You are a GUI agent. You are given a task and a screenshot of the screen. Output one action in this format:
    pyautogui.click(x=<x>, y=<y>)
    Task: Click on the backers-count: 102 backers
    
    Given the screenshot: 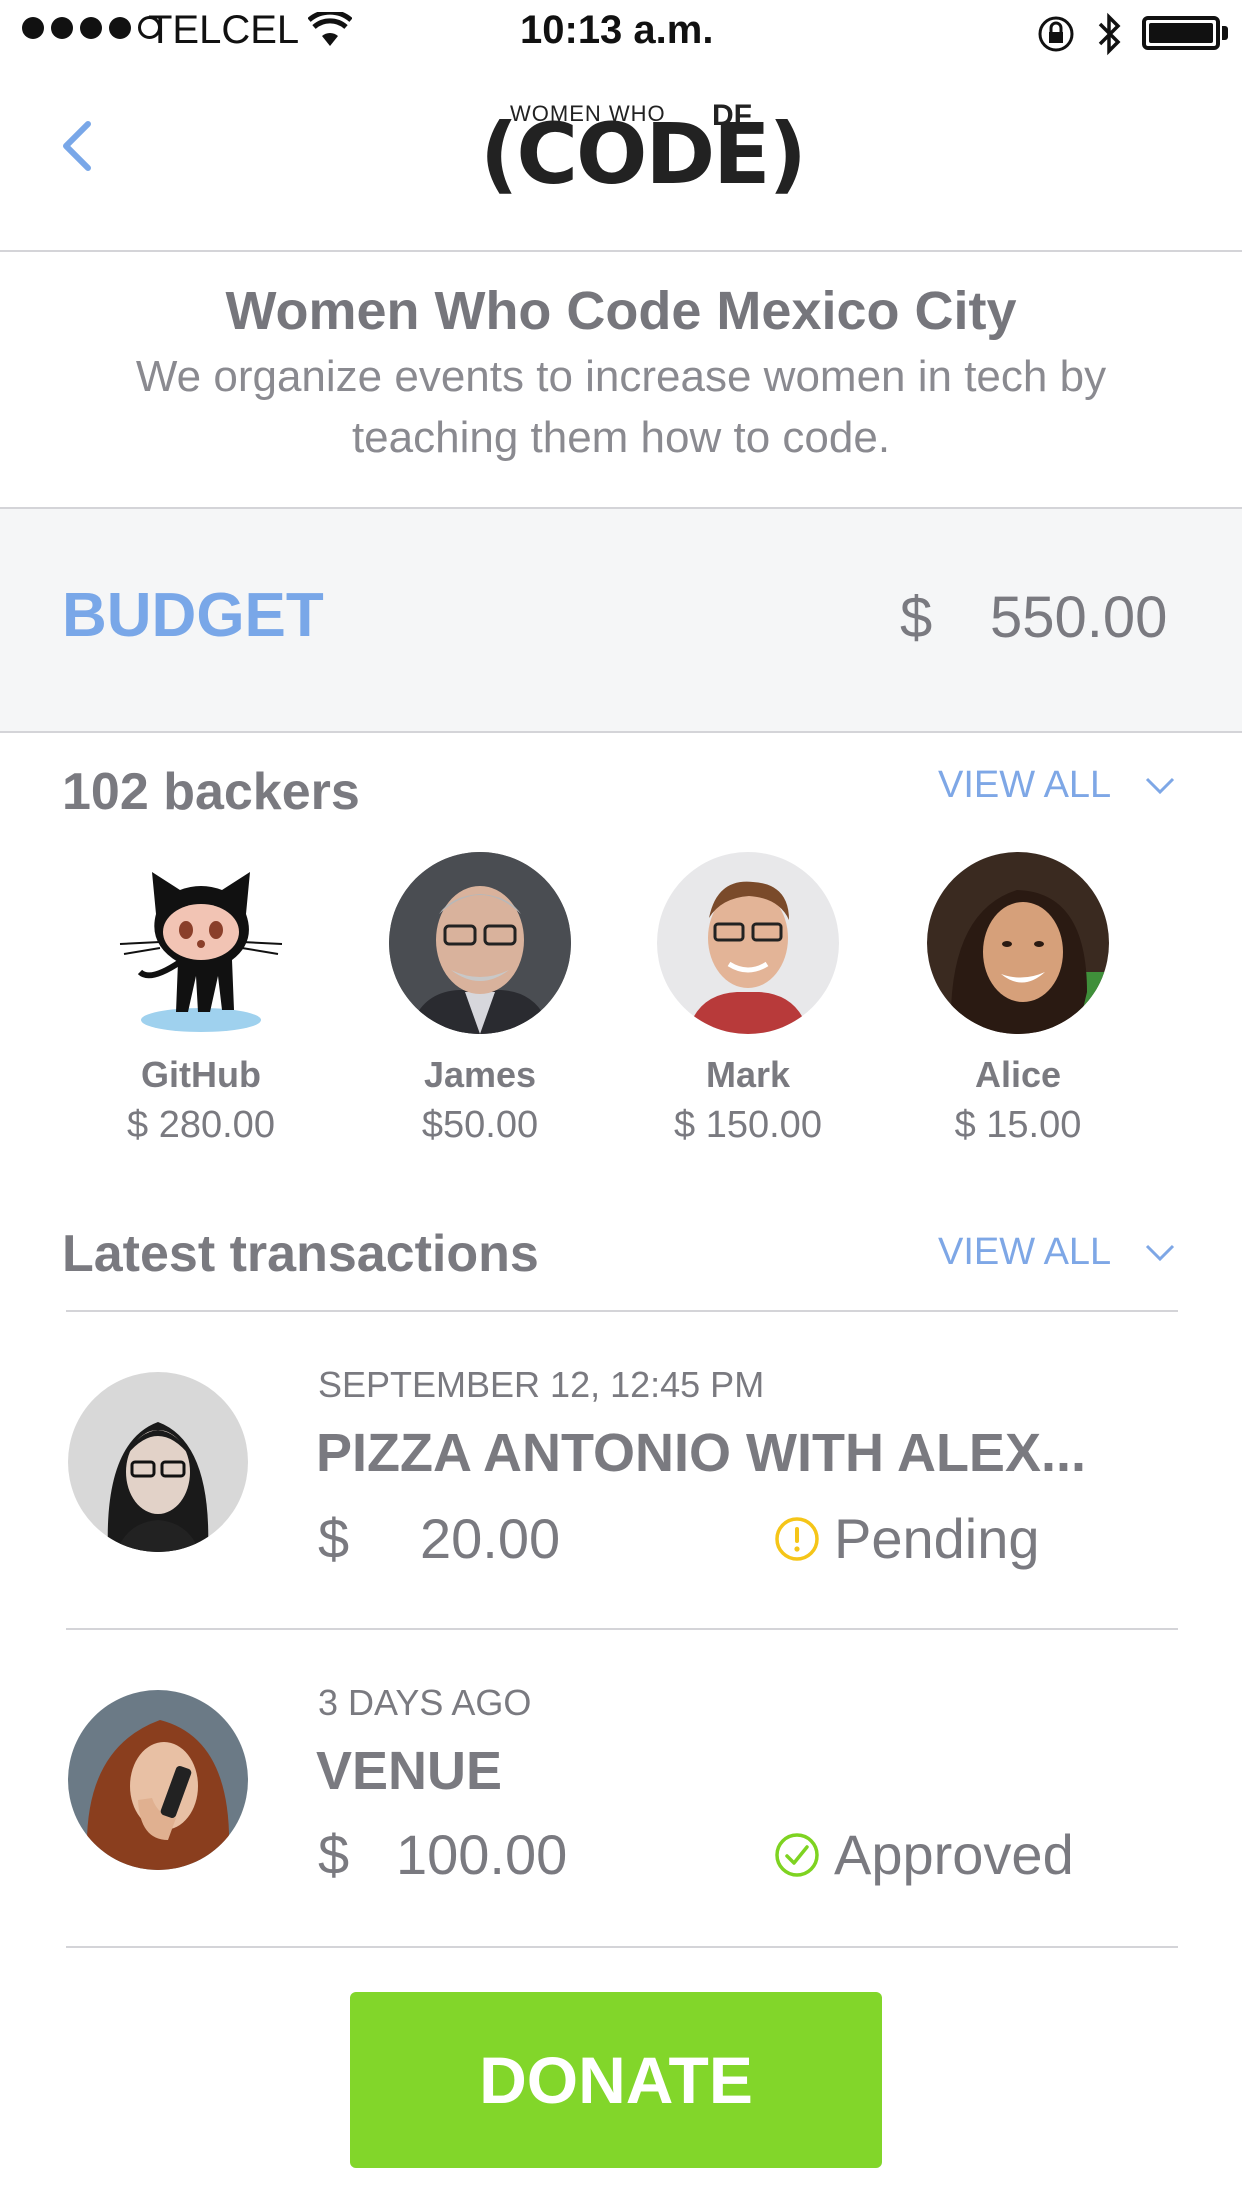 What is the action you would take?
    pyautogui.click(x=211, y=792)
    